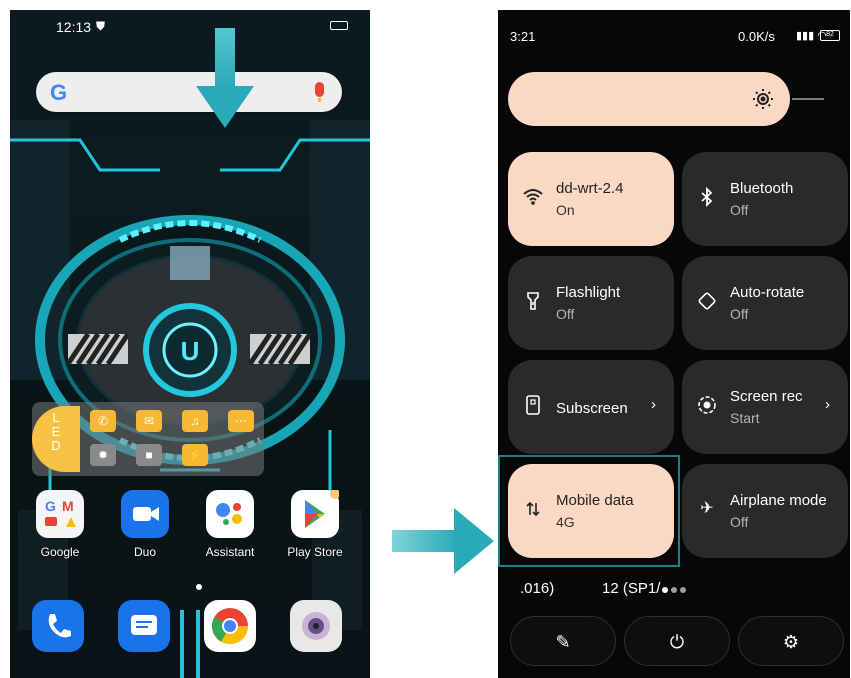 The width and height of the screenshot is (851, 678). I want to click on shield-icon: ⛊, so click(101, 26).